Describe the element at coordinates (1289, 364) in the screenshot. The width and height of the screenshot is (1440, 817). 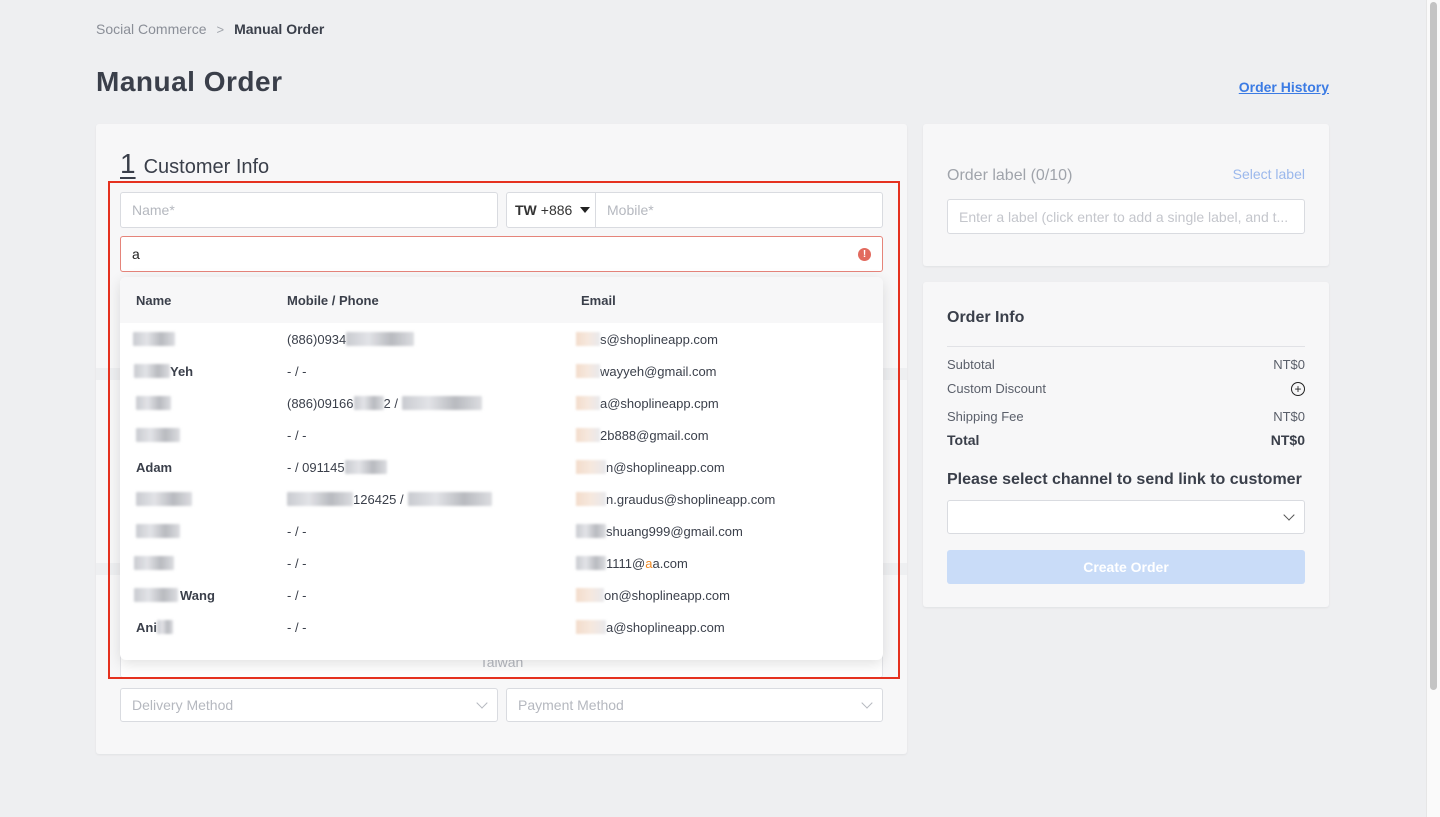
I see `subtotal-value: NT$0` at that location.